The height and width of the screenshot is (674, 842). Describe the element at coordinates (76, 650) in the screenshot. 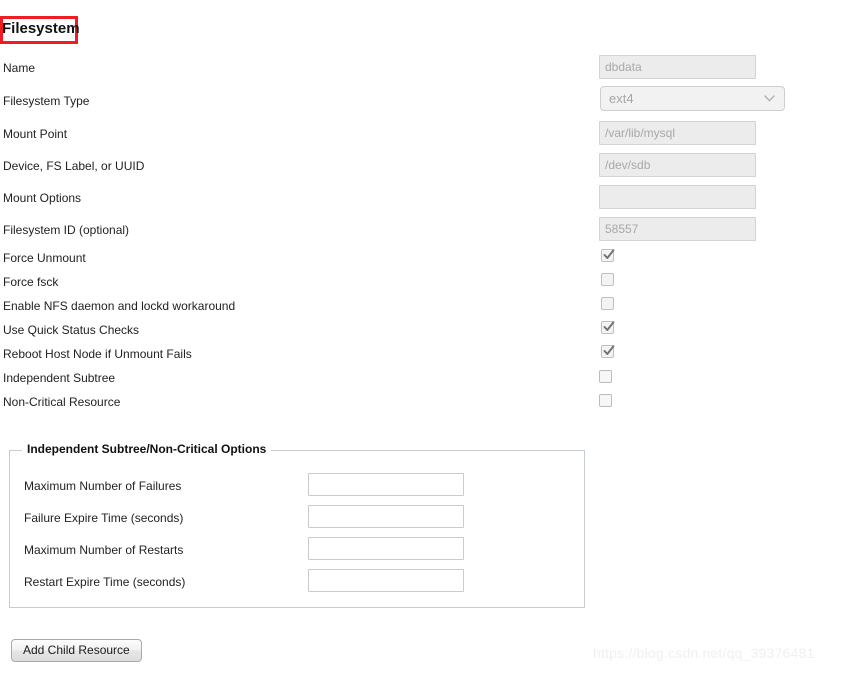

I see `add-child-resource-button: Add Child Resource` at that location.